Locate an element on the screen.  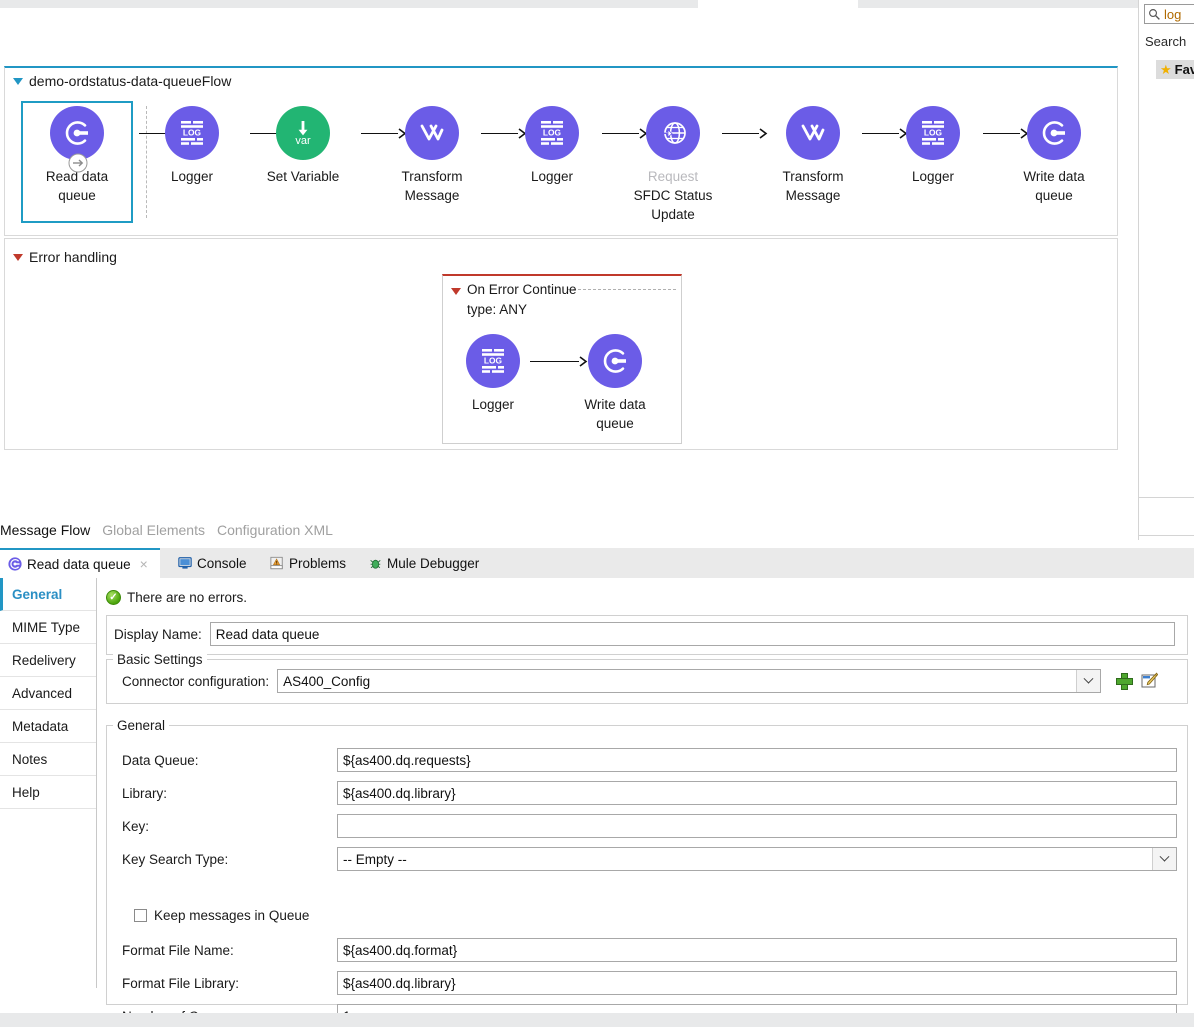
side-tab-help: Help is located at coordinates (48, 792).